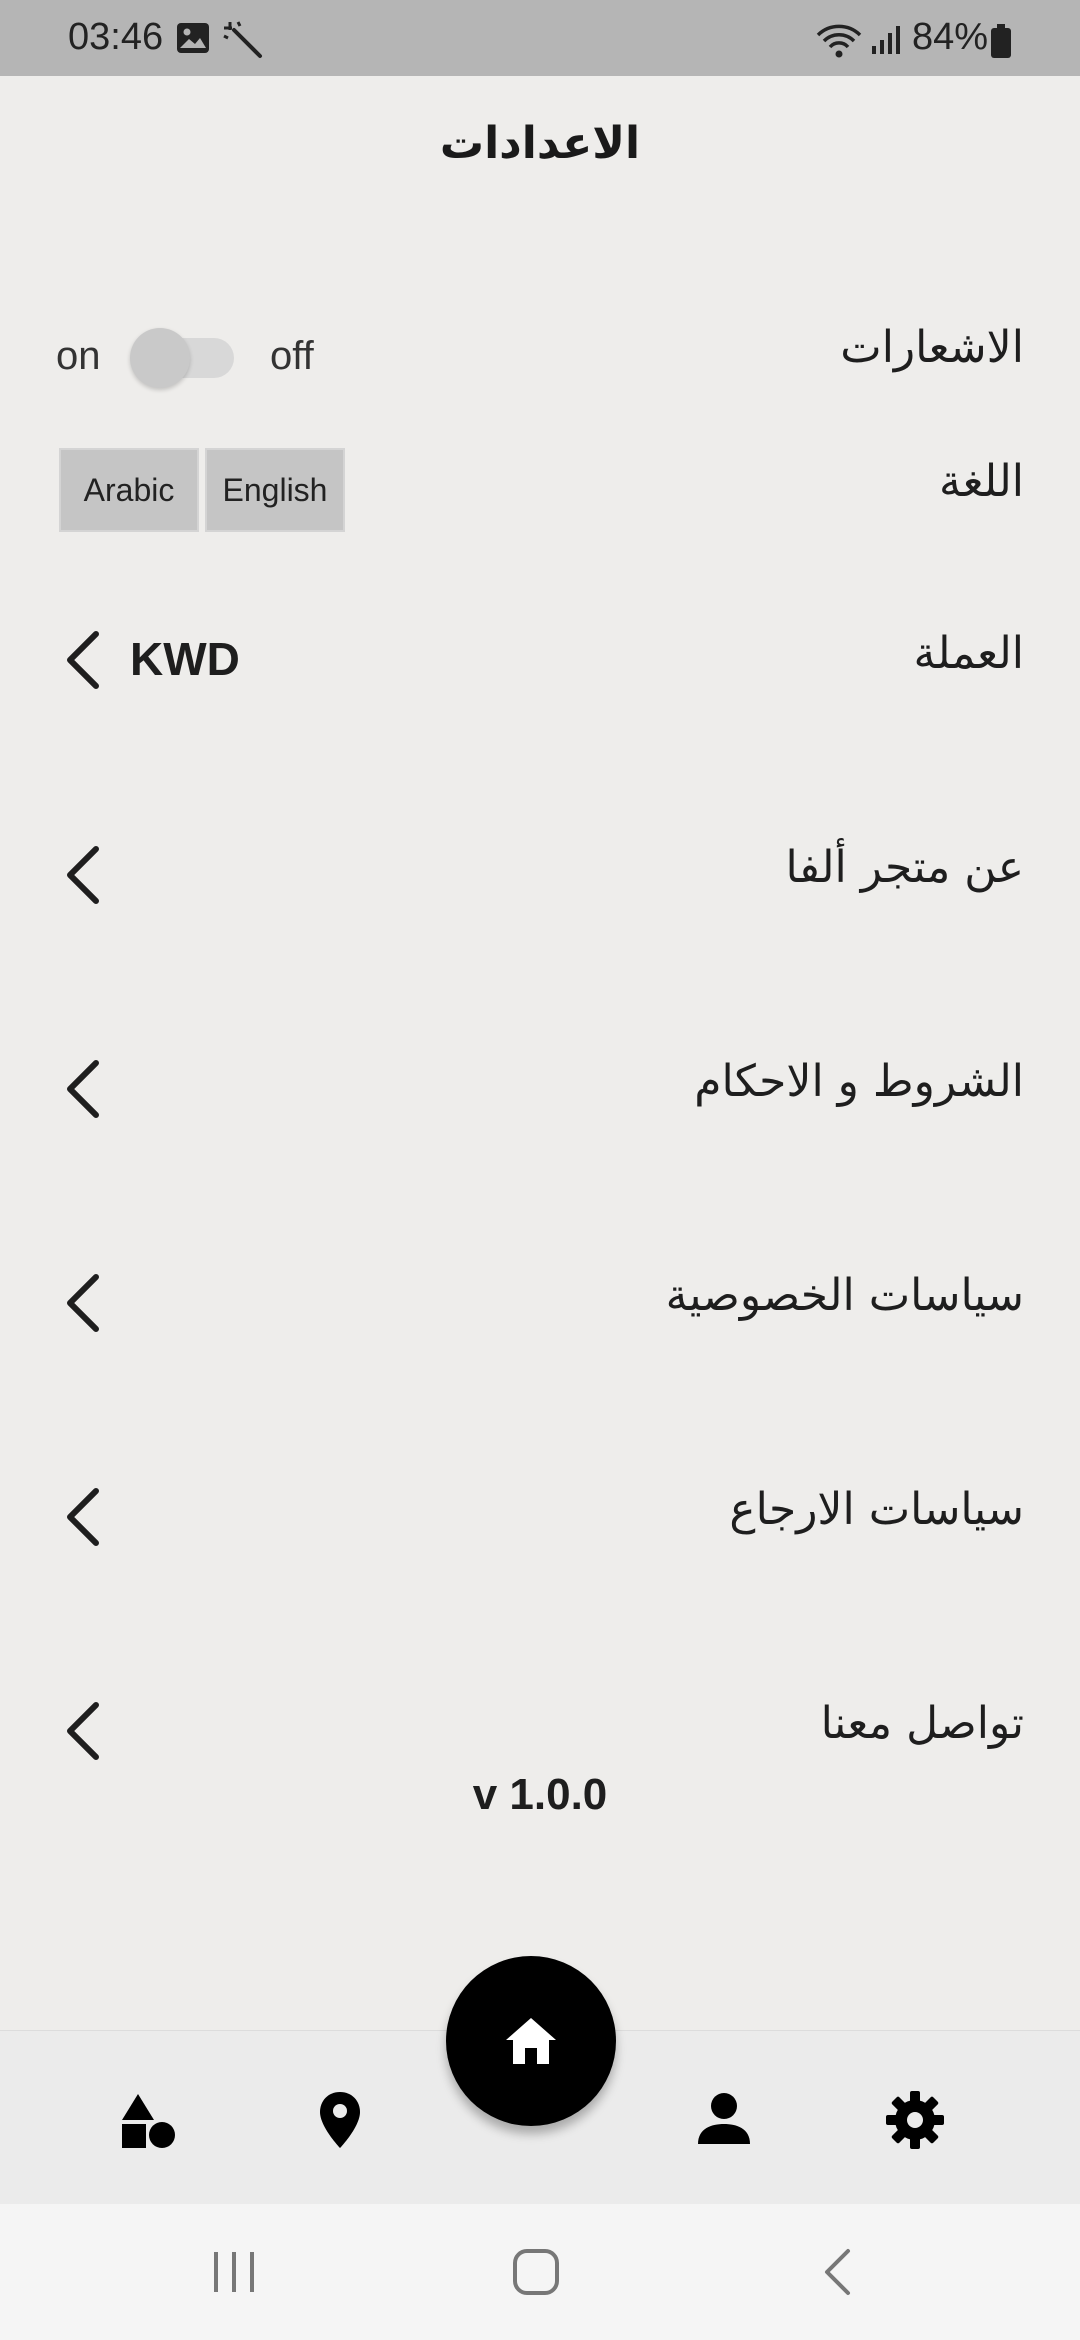  I want to click on status-time: 03:46, so click(116, 37).